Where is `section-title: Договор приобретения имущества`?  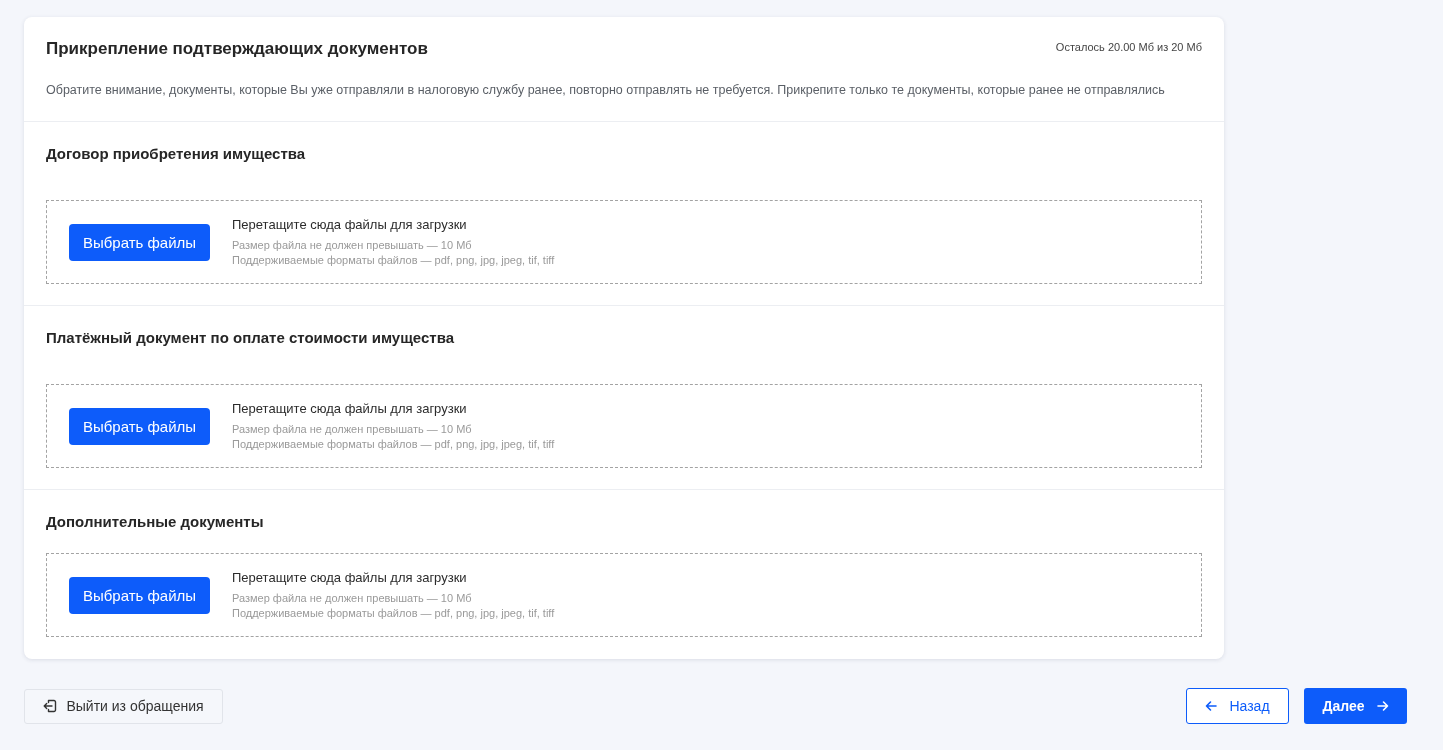 section-title: Договор приобретения имущества is located at coordinates (176, 154).